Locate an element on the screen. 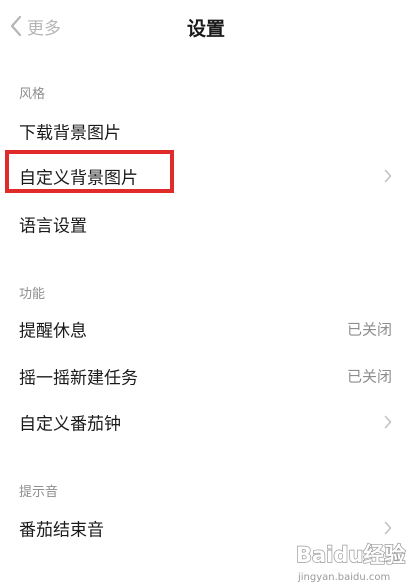  watermark-url: jingyan.baidu.com is located at coordinates (343, 577).